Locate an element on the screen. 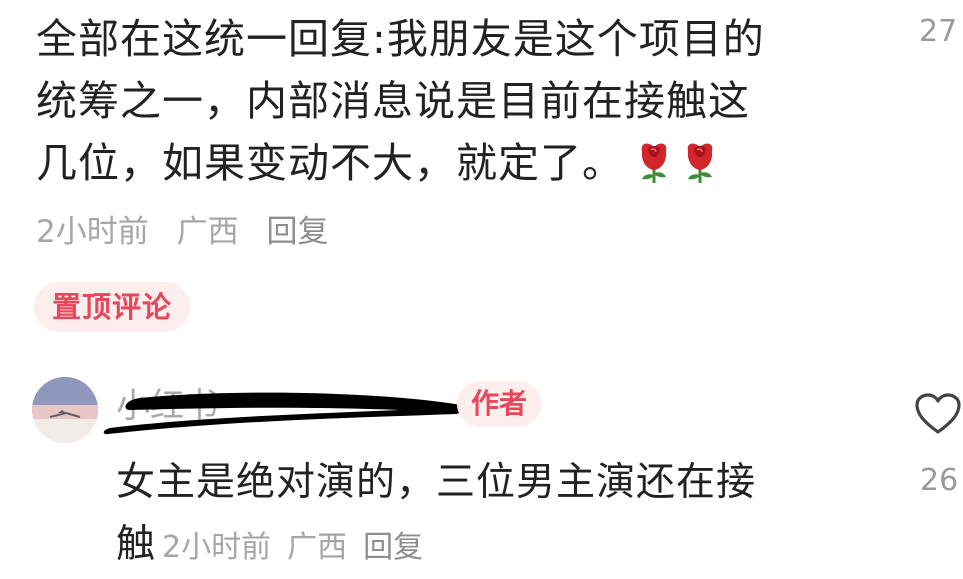  top-comment-meta: 2小时前 广西 回复 is located at coordinates (191, 228).